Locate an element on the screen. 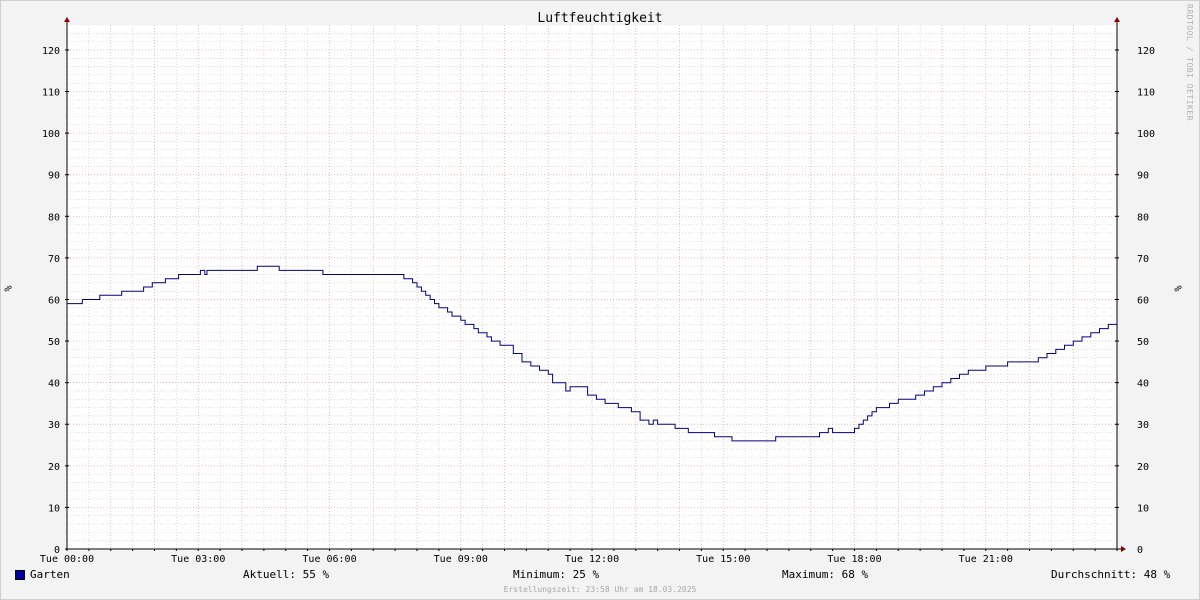 This screenshot has height=600, width=1200. y-tick-label-left: 40 is located at coordinates (54, 384).